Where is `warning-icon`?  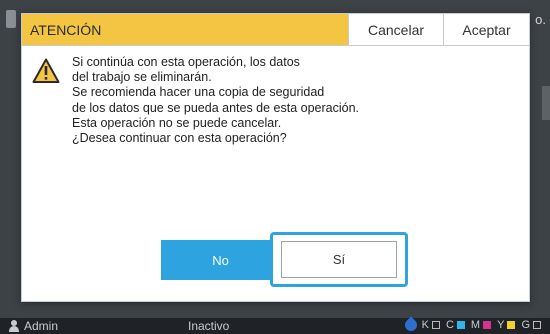 warning-icon is located at coordinates (46, 71).